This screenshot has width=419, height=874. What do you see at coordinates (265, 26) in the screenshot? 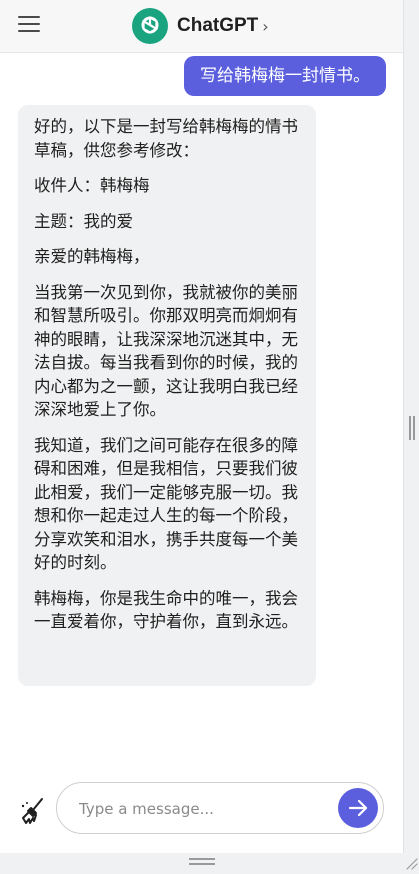
I see `chevron-right-icon: ›` at bounding box center [265, 26].